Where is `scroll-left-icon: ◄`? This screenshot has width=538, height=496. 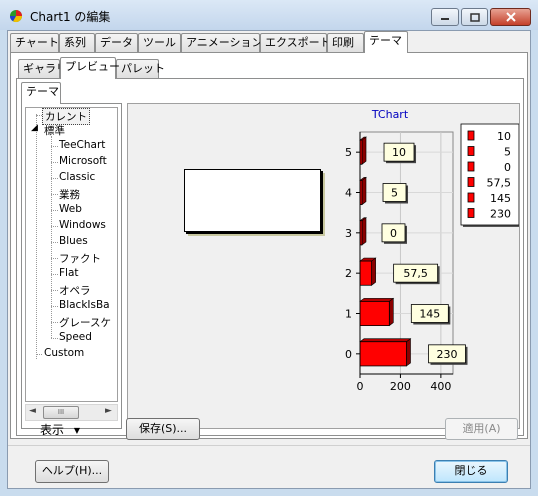 scroll-left-icon: ◄ is located at coordinates (32, 411).